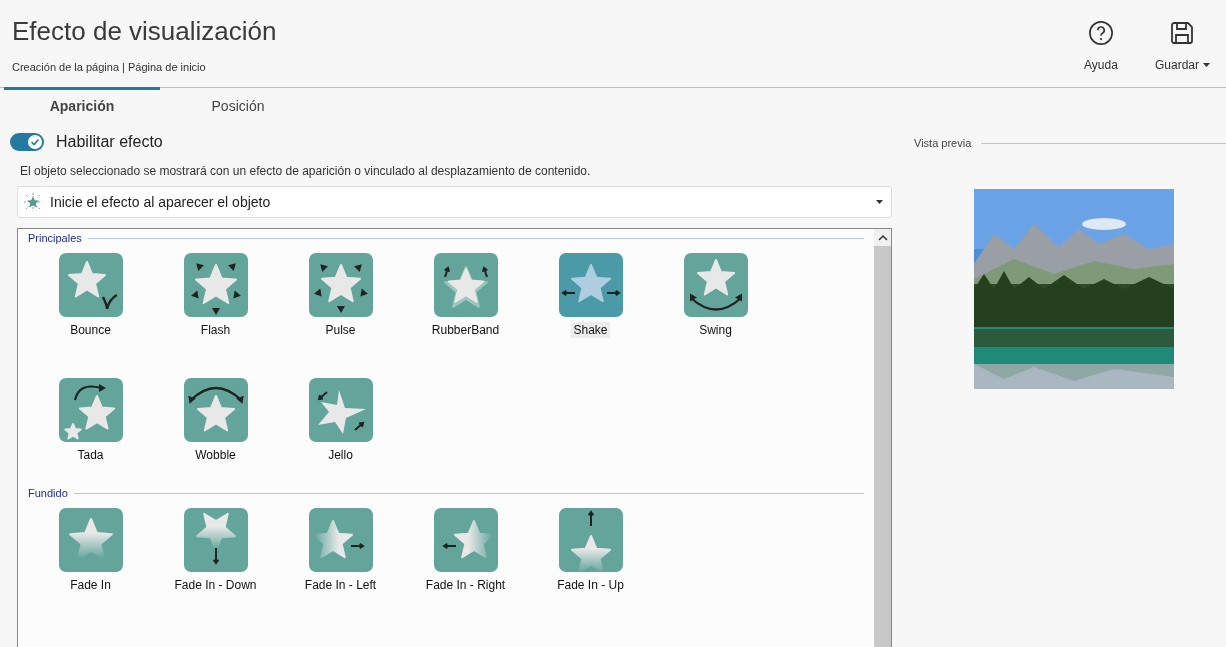 The height and width of the screenshot is (647, 1226). What do you see at coordinates (35, 142) in the screenshot?
I see `checkmark-icon` at bounding box center [35, 142].